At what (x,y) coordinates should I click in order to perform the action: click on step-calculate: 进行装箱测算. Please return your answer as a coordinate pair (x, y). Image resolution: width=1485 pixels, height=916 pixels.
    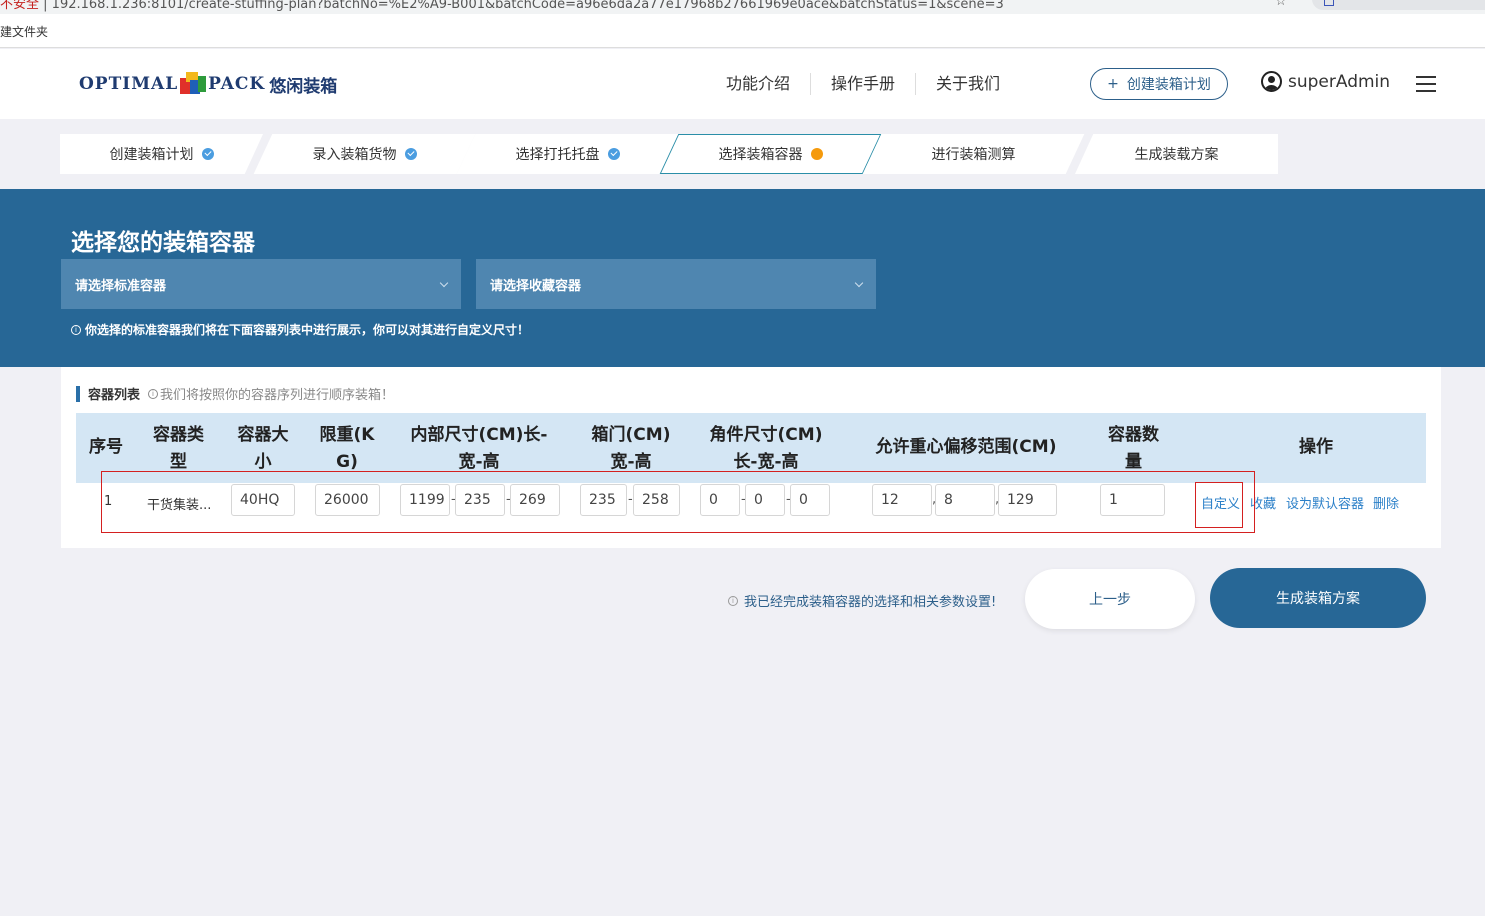
    Looking at the image, I should click on (973, 154).